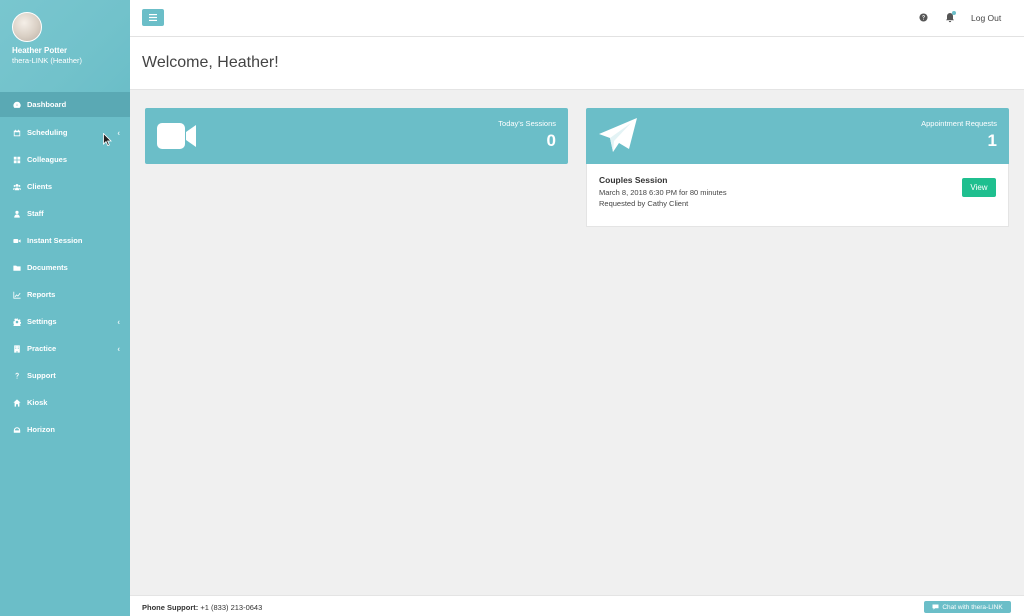 This screenshot has height=616, width=1024. I want to click on chat-button: Chat with thera-LINK, so click(967, 607).